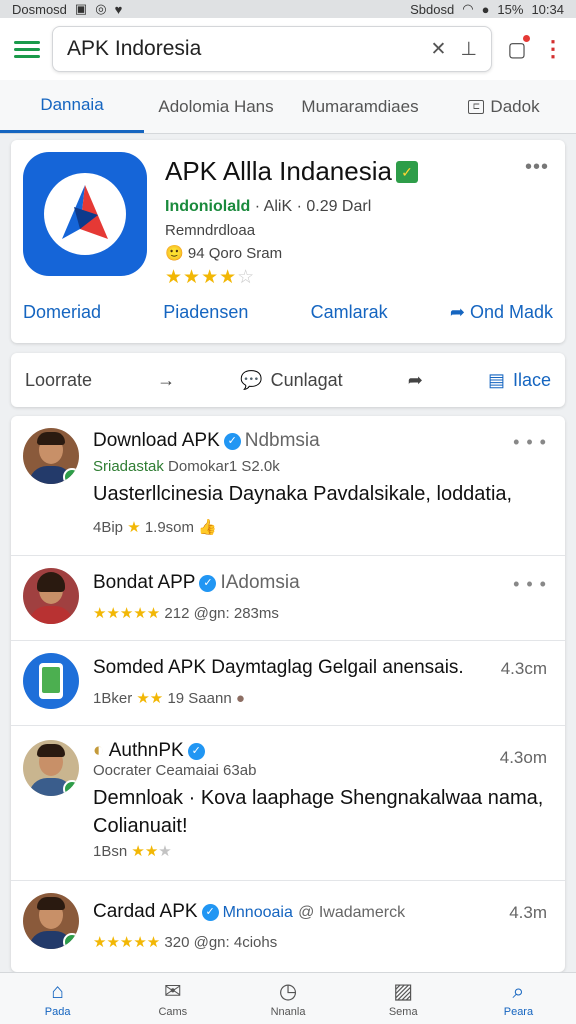 This screenshot has height=1024, width=576. What do you see at coordinates (251, 379) in the screenshot?
I see `comment-icon: 💬` at bounding box center [251, 379].